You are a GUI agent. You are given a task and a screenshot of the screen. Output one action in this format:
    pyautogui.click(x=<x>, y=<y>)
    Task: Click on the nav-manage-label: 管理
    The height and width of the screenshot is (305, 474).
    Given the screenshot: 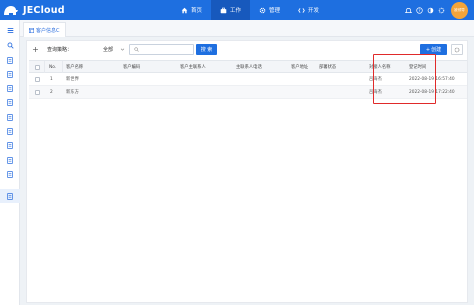 What is the action you would take?
    pyautogui.click(x=275, y=11)
    